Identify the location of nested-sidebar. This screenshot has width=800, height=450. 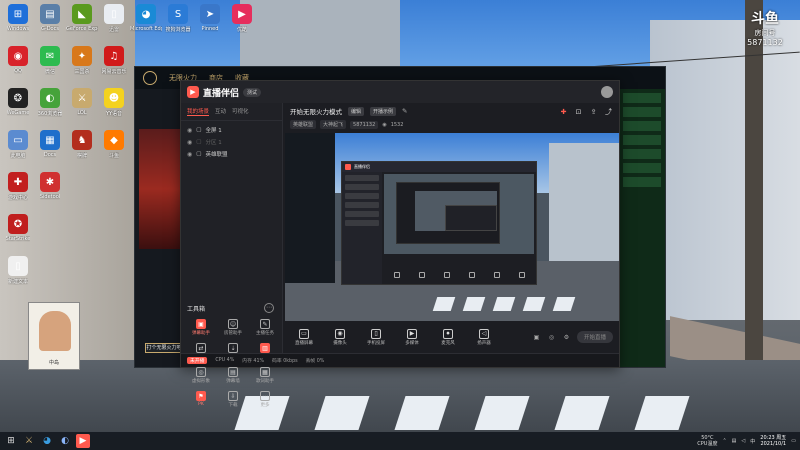
(362, 228).